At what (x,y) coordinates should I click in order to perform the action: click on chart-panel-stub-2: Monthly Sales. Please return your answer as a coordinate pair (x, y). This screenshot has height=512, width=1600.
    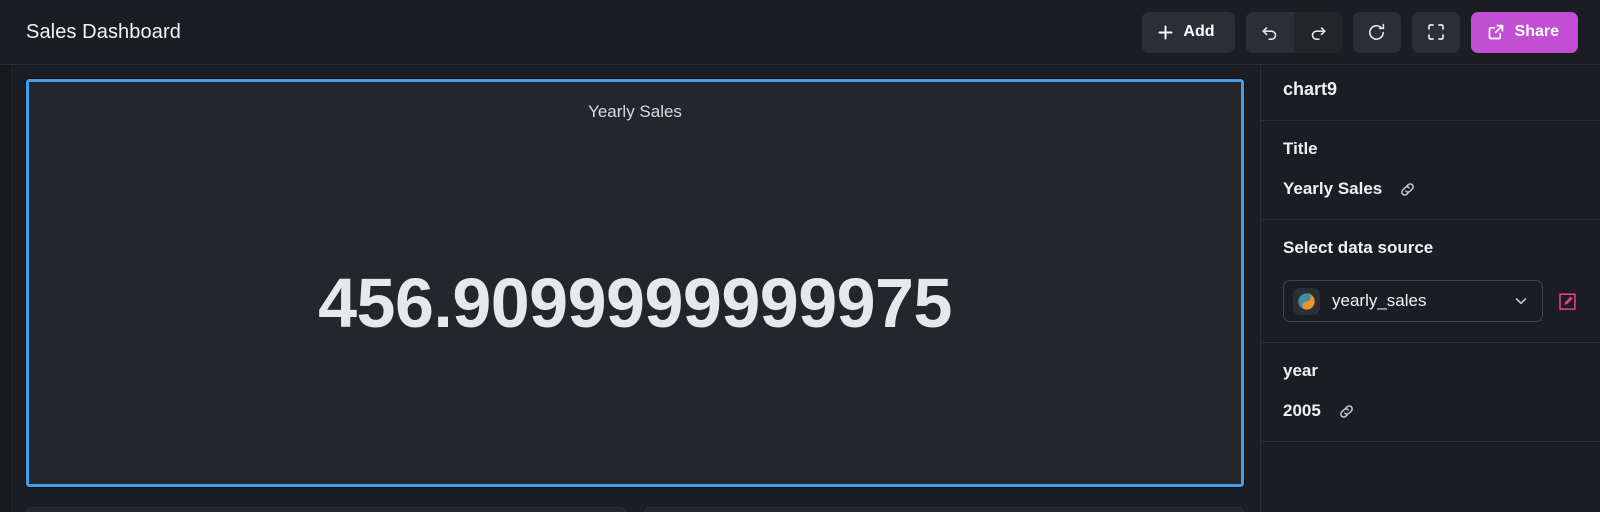
    Looking at the image, I should click on (944, 509).